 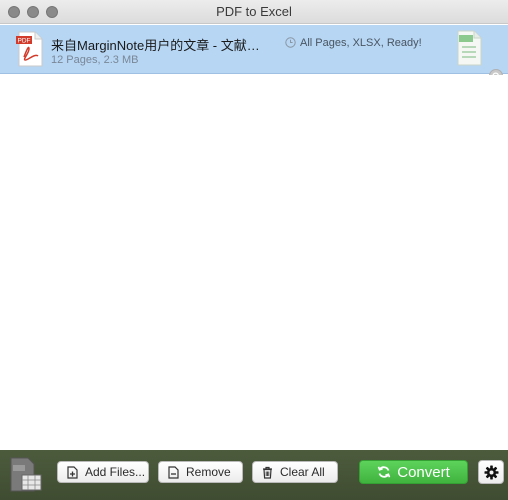 I want to click on settings-button, so click(x=491, y=472).